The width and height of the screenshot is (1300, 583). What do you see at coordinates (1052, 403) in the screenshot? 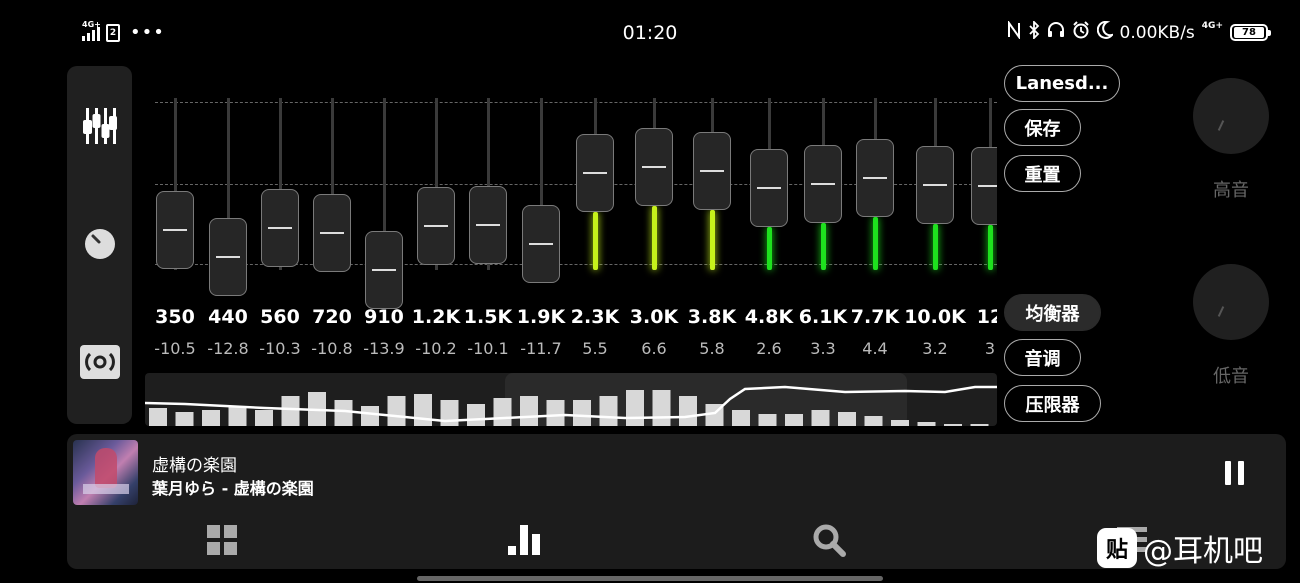
I see `tab-limiter: 压限器` at bounding box center [1052, 403].